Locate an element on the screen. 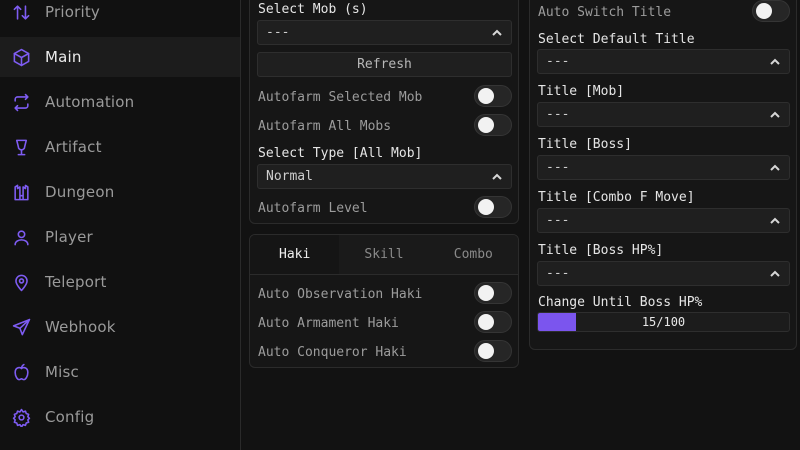 The width and height of the screenshot is (800, 450). select-mob-label: Select Mob (s) is located at coordinates (313, 9).